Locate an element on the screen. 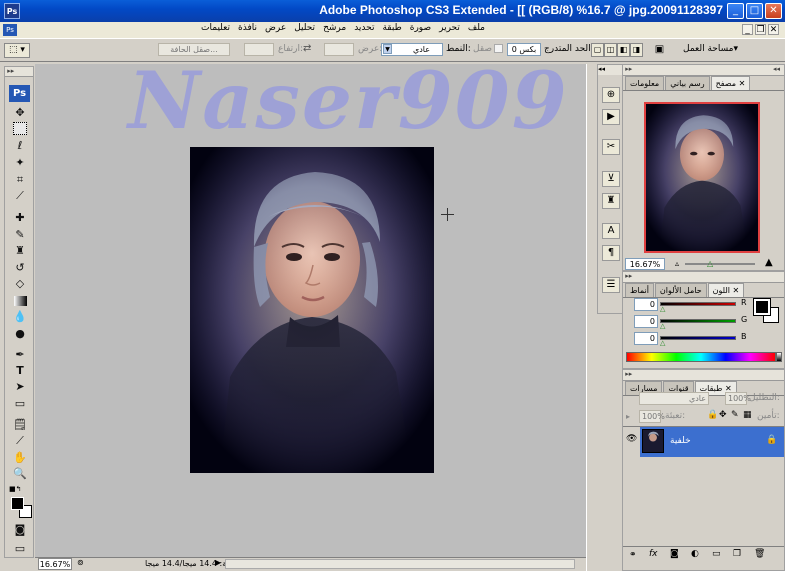 This screenshot has width=785, height=571. vertical-scrollbar is located at coordinates (591, 317).